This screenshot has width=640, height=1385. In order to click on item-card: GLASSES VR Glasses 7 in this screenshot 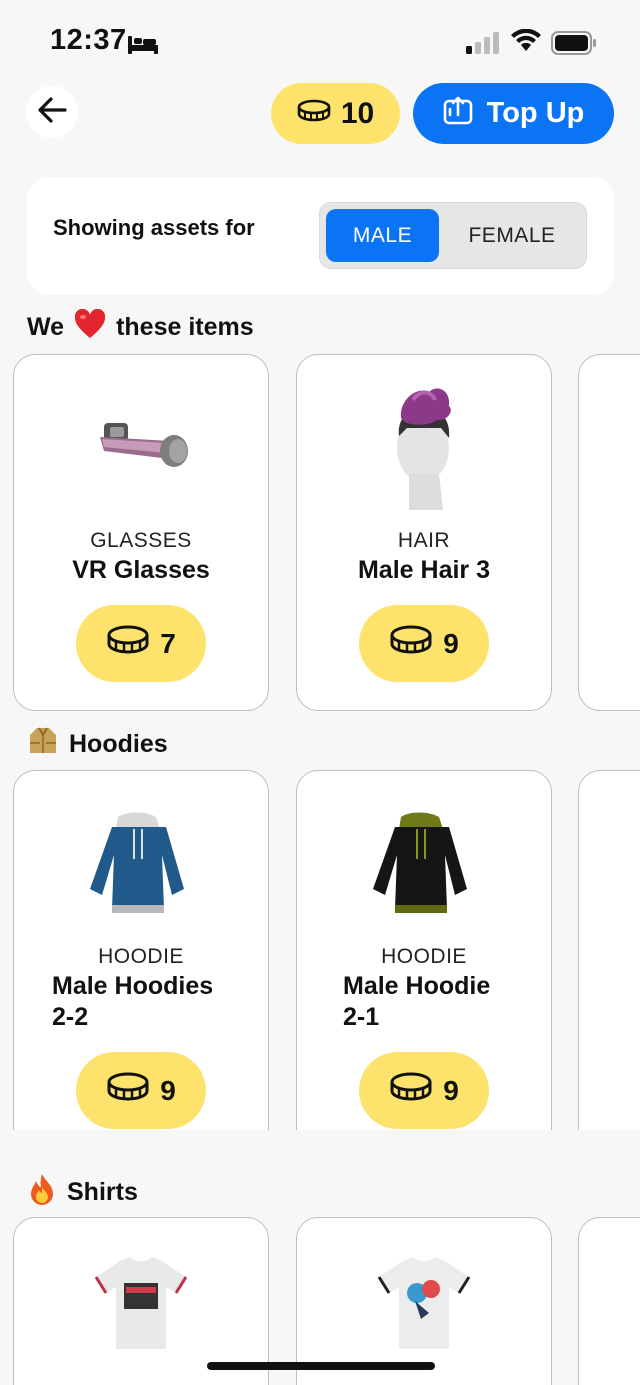, I will do `click(141, 532)`.